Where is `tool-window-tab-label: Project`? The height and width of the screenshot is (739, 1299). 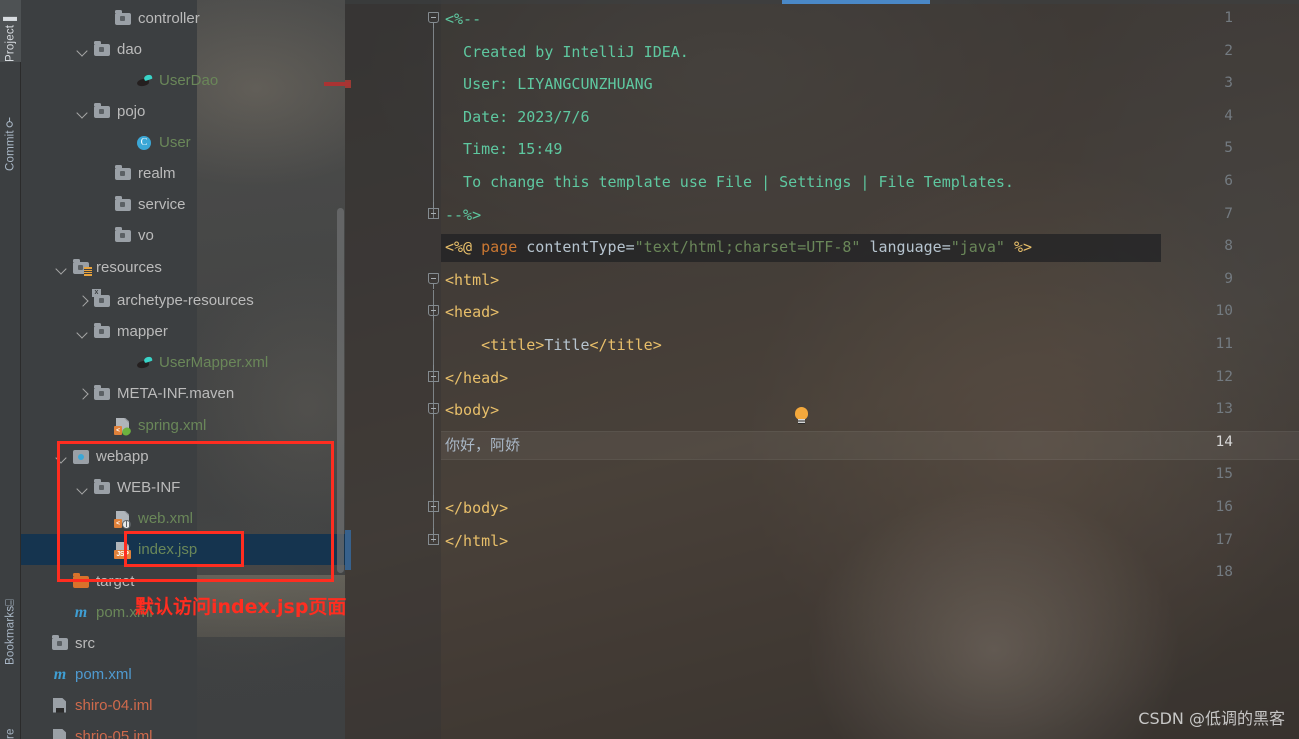 tool-window-tab-label: Project is located at coordinates (10, 43).